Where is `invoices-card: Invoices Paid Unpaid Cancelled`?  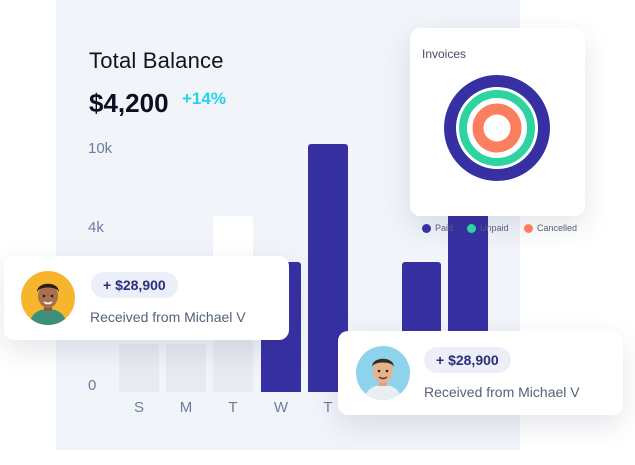 invoices-card: Invoices Paid Unpaid Cancelled is located at coordinates (497, 130).